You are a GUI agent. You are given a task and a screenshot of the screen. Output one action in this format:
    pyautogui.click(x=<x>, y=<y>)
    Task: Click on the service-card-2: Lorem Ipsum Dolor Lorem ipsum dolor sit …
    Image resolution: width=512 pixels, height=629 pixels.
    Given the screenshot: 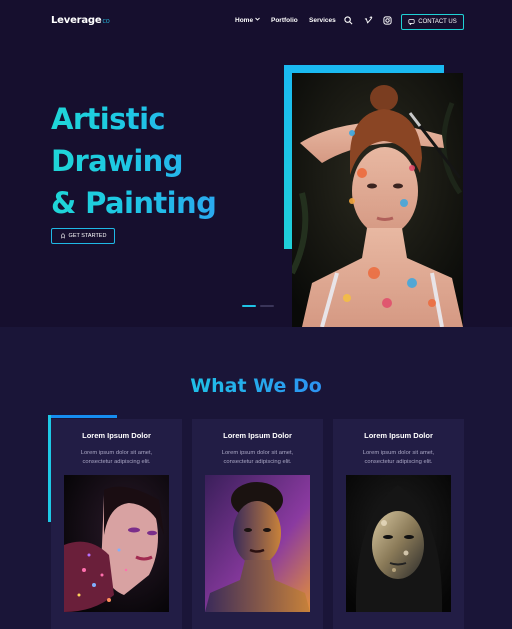 What is the action you would take?
    pyautogui.click(x=257, y=524)
    